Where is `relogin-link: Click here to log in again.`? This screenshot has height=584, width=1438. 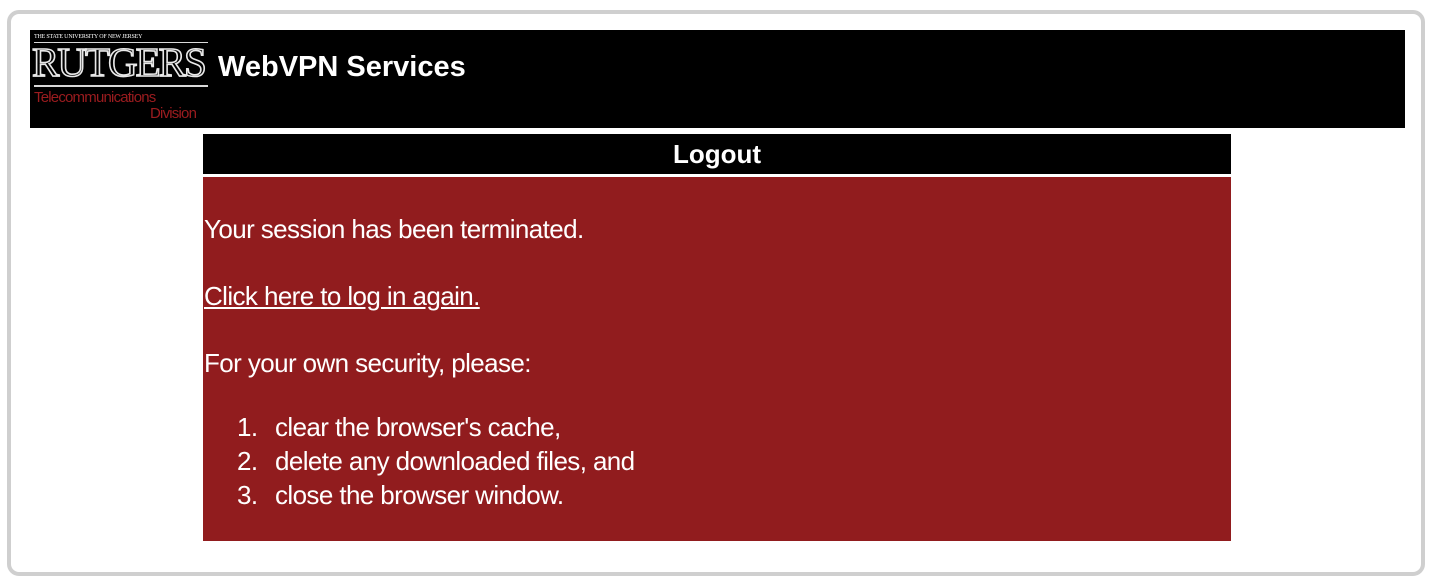 relogin-link: Click here to log in again. is located at coordinates (342, 296).